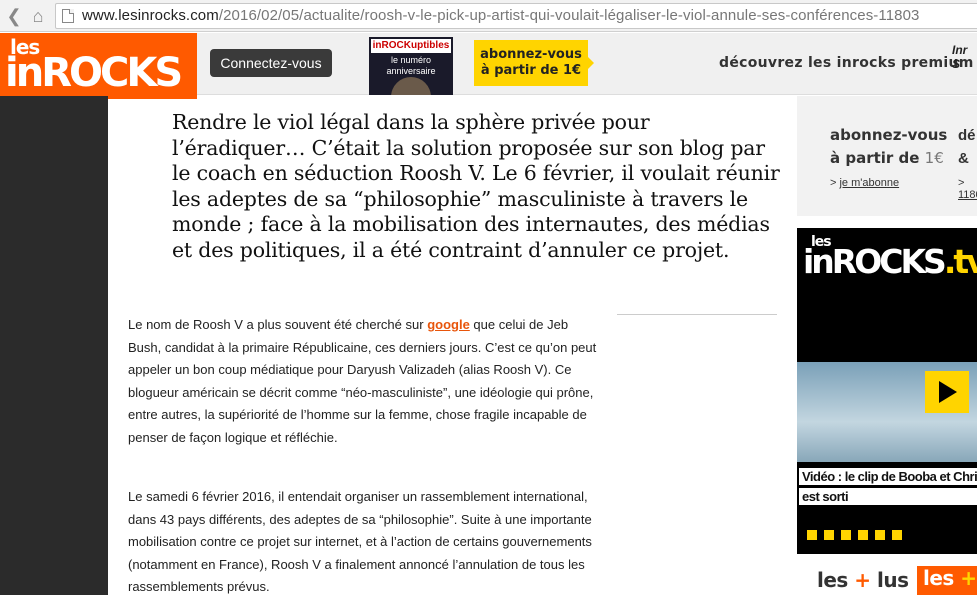 This screenshot has width=977, height=595. What do you see at coordinates (964, 57) in the screenshot?
I see `premium-logo: Inr S` at bounding box center [964, 57].